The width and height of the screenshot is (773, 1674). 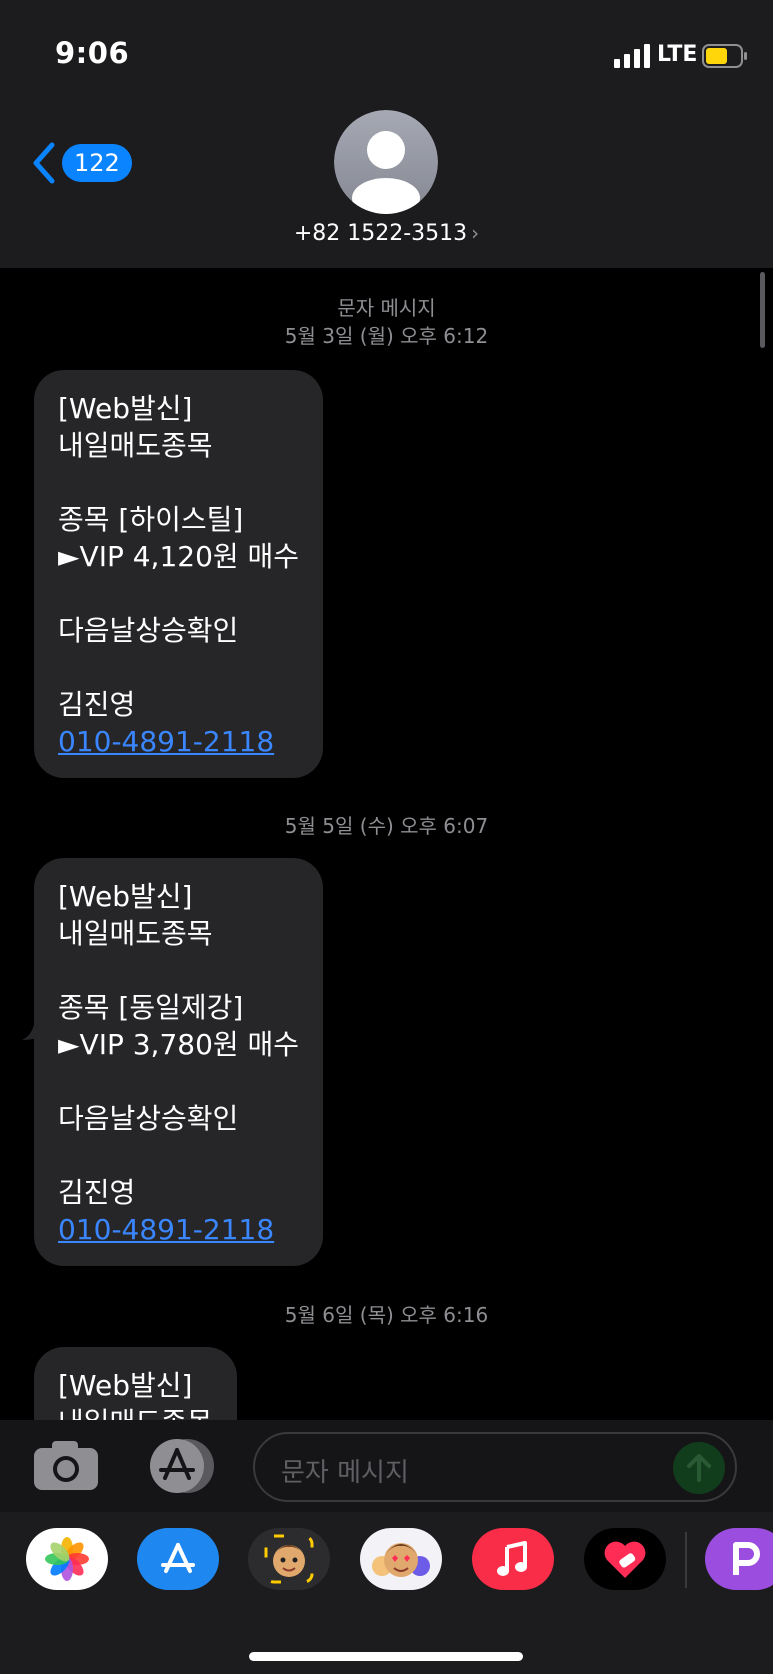 I want to click on message-bubble: [Web발신] 내일매도종목, so click(x=135, y=1383).